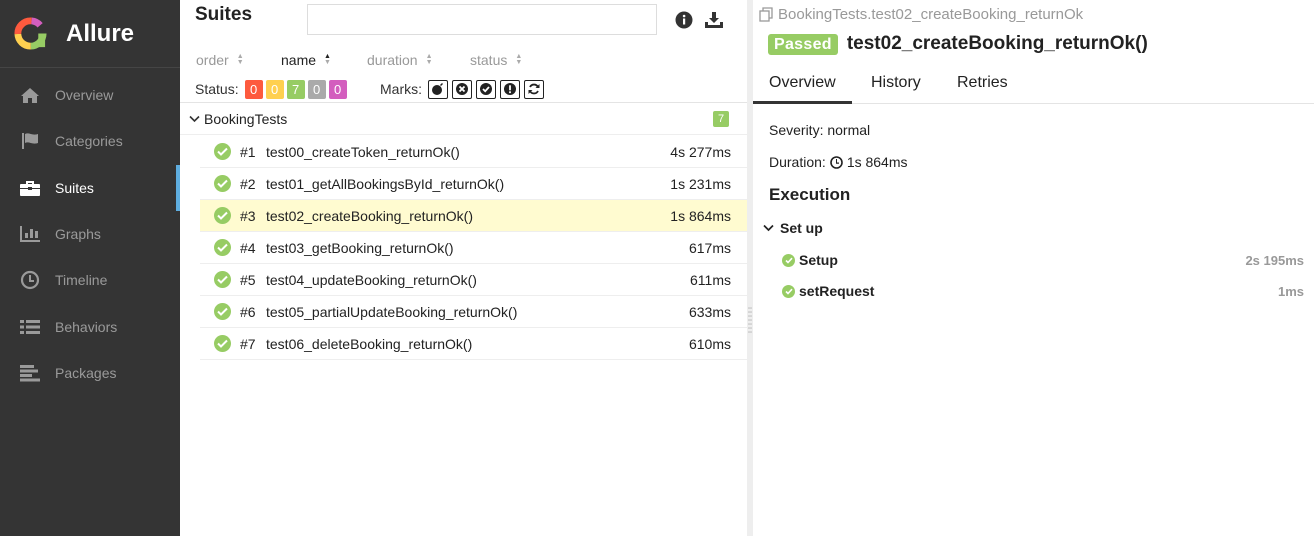 The width and height of the screenshot is (1314, 536). Describe the element at coordinates (896, 85) in the screenshot. I see `tab-history: History` at that location.